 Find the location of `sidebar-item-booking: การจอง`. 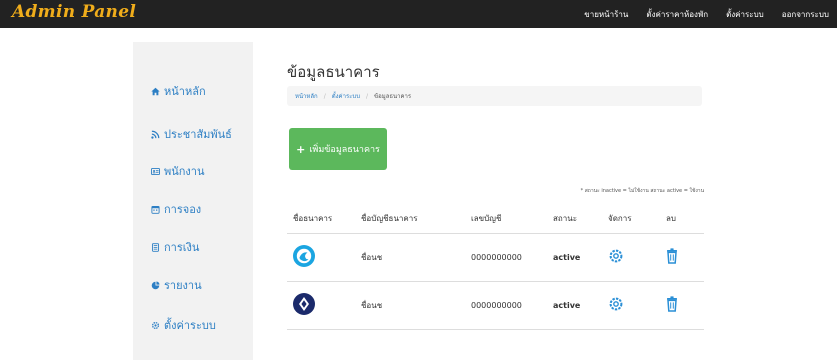

sidebar-item-booking: การจอง is located at coordinates (176, 209).